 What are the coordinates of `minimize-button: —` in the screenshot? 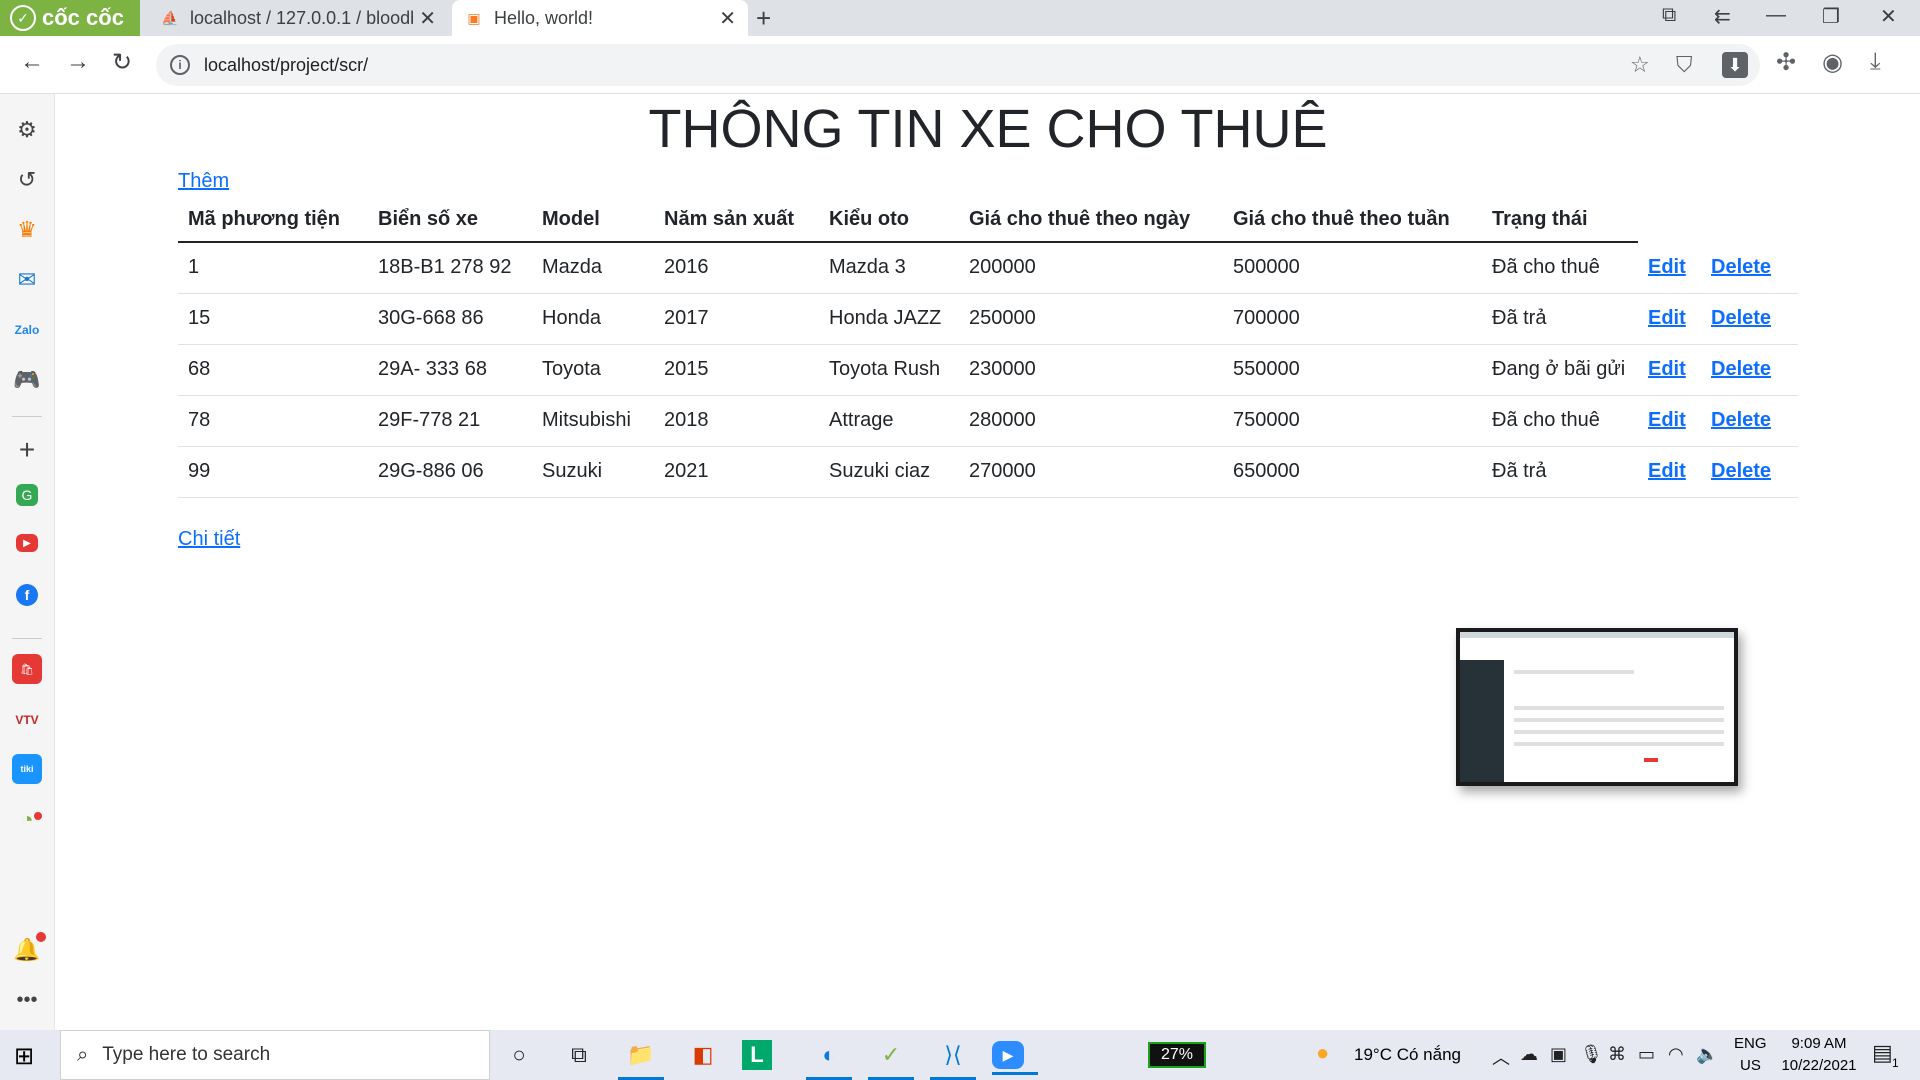 It's located at (1776, 15).